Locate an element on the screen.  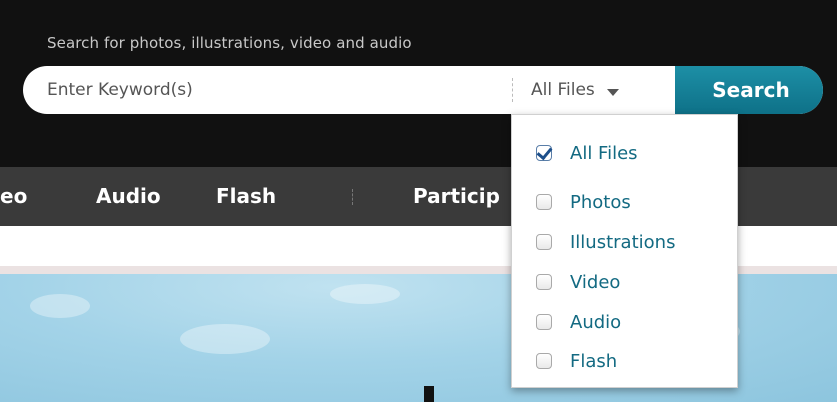
search-divider is located at coordinates (512, 90).